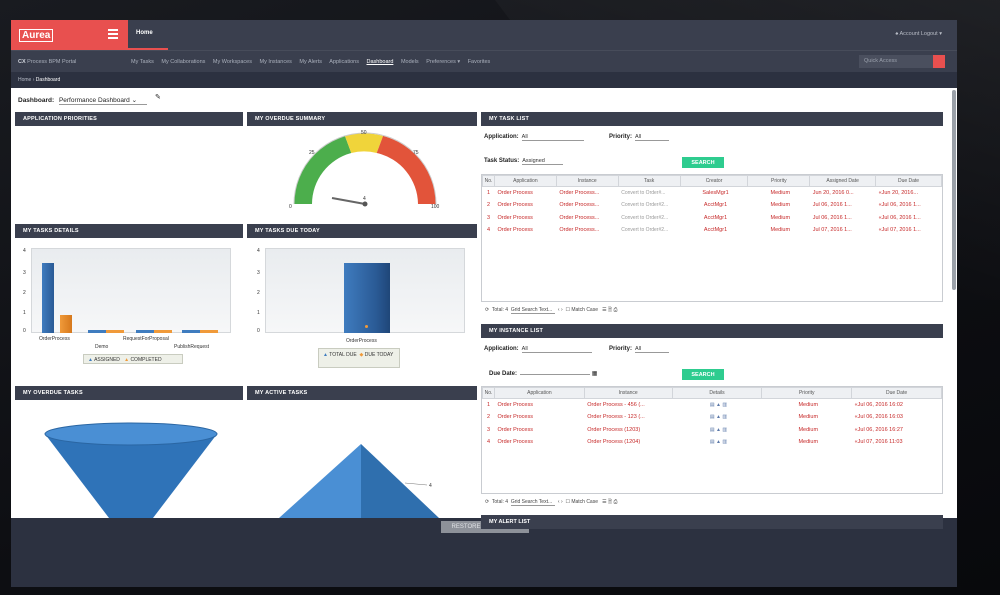 The image size is (1000, 595). I want to click on account-link: Account, so click(909, 34).